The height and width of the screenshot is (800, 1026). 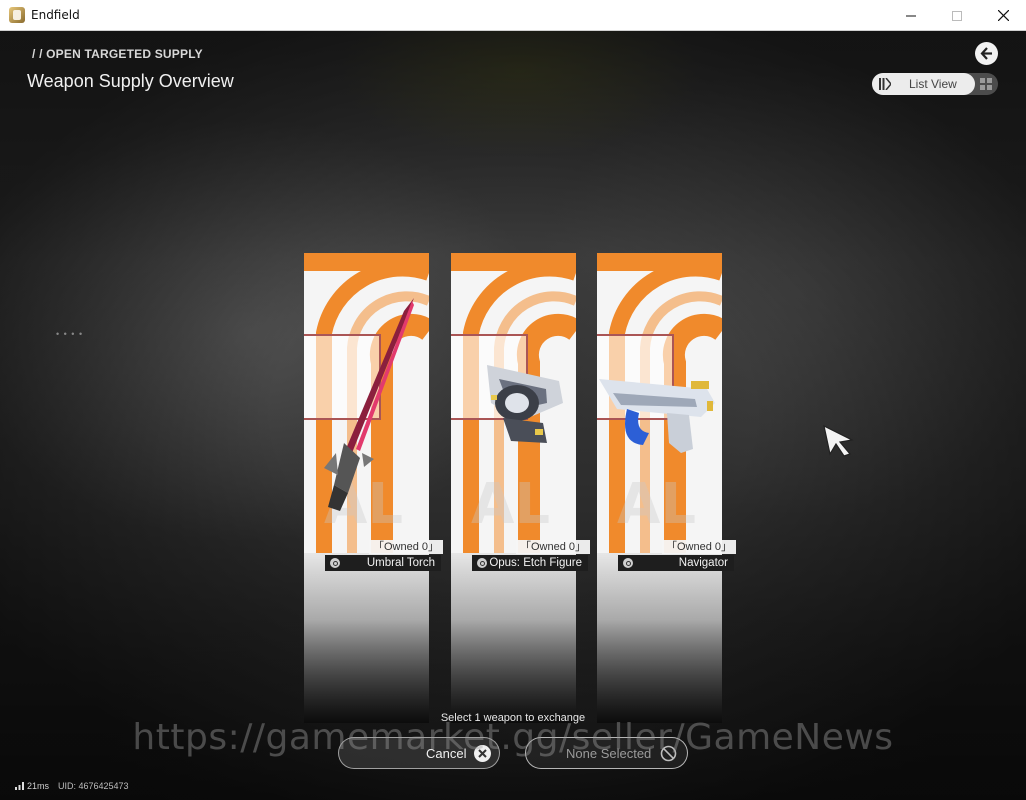 I want to click on weapon-card-umbral-torch: AL, so click(x=366, y=488).